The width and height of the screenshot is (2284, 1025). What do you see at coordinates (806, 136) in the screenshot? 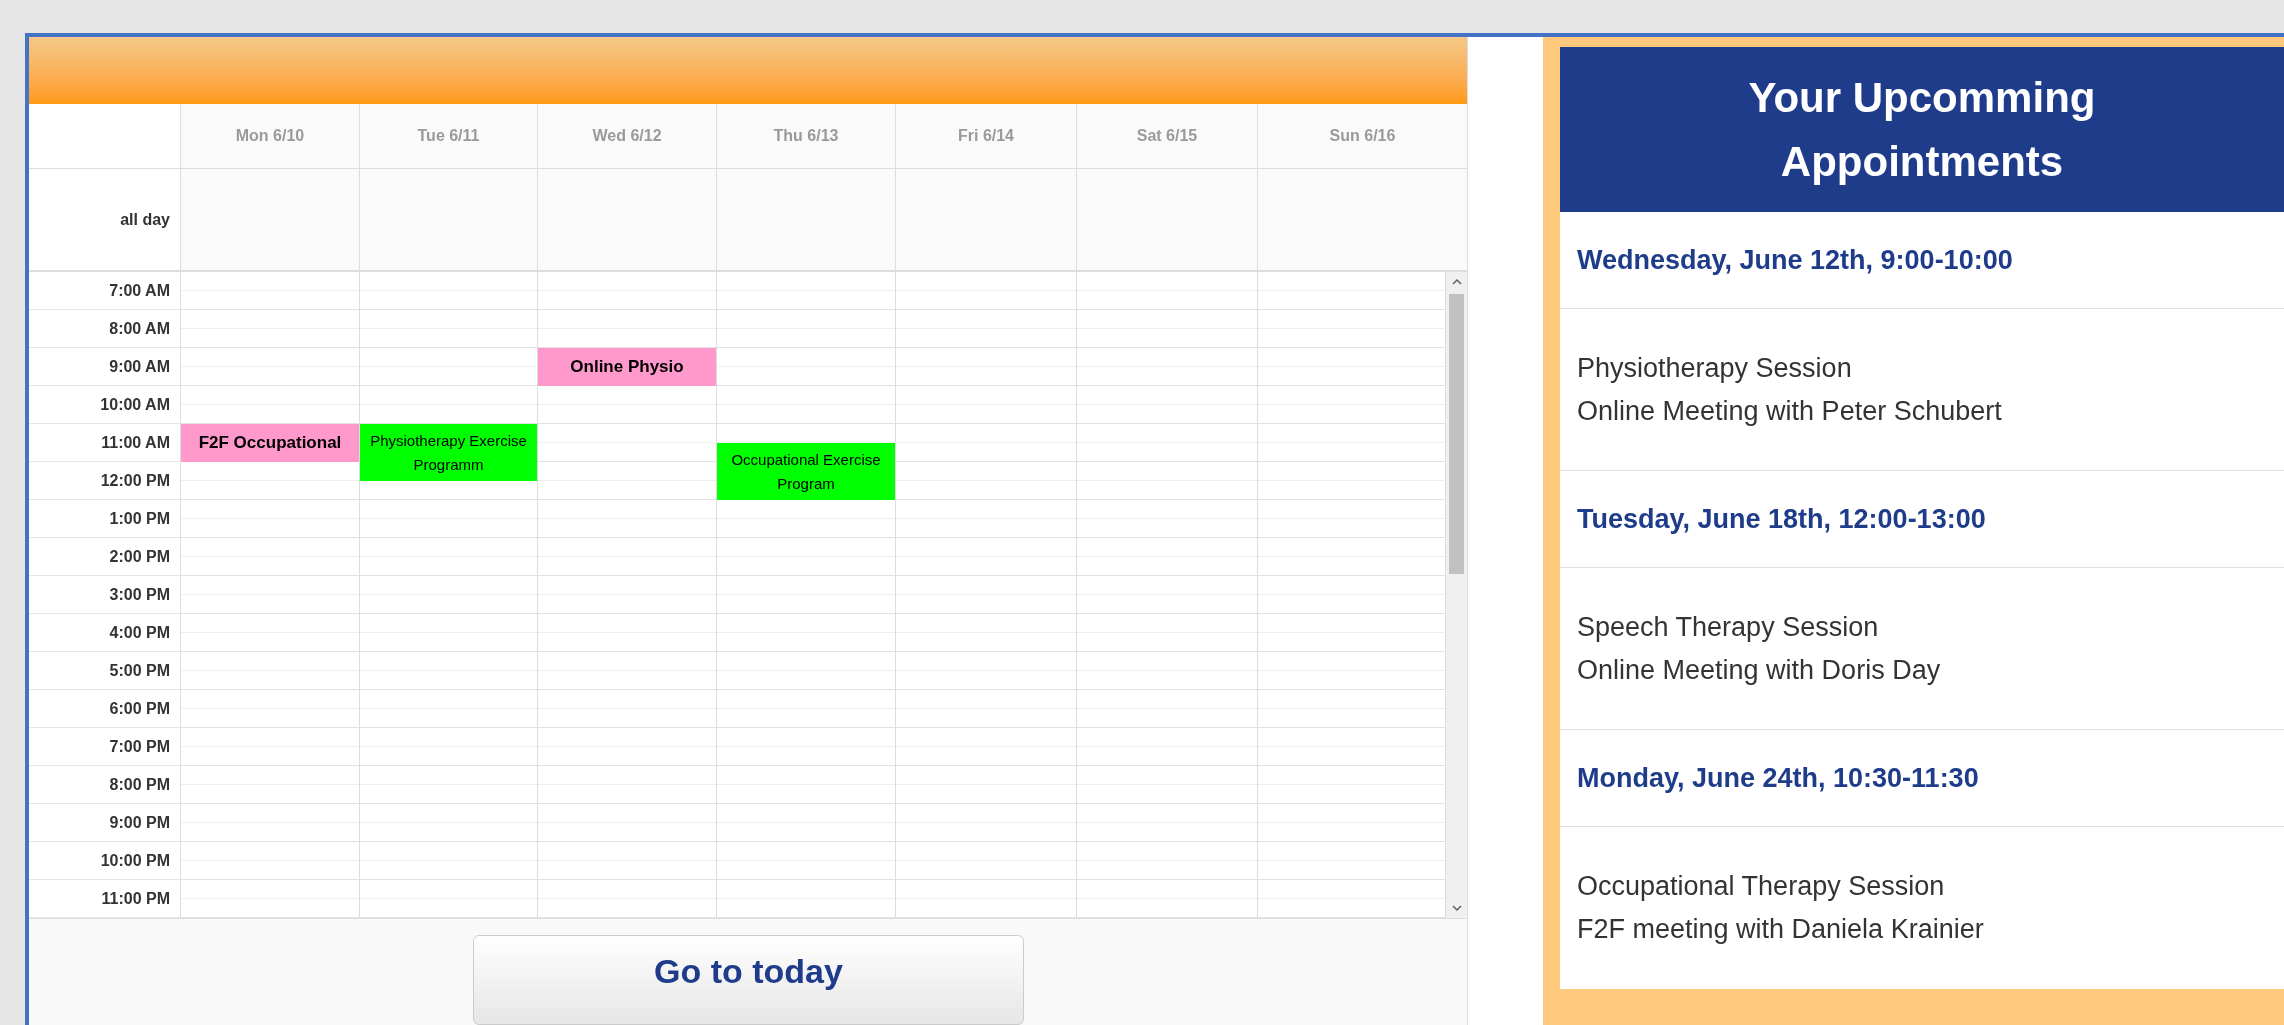
I see `day-header: Thu 6/13` at bounding box center [806, 136].